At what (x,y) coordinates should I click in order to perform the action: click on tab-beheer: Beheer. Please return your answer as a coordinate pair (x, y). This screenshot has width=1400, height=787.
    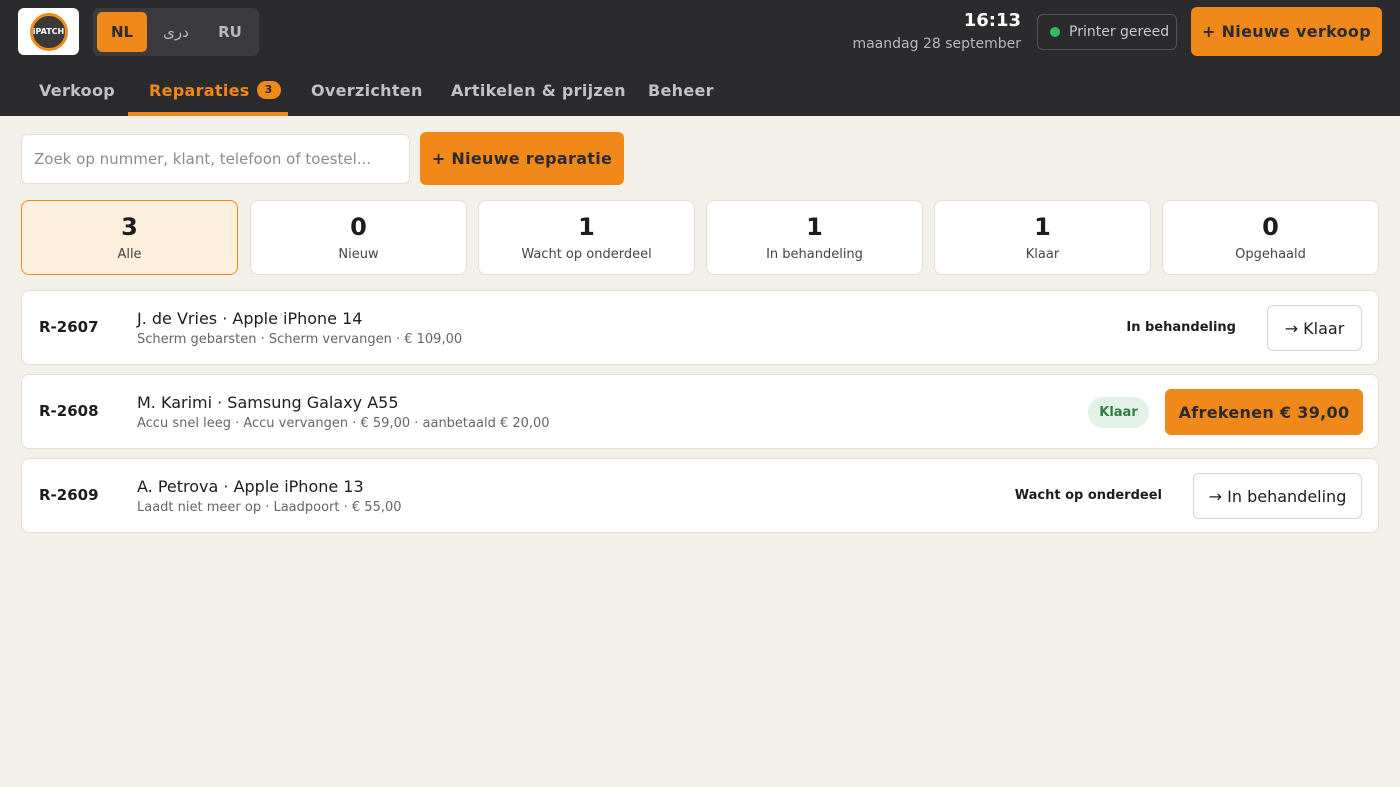
    Looking at the image, I should click on (681, 90).